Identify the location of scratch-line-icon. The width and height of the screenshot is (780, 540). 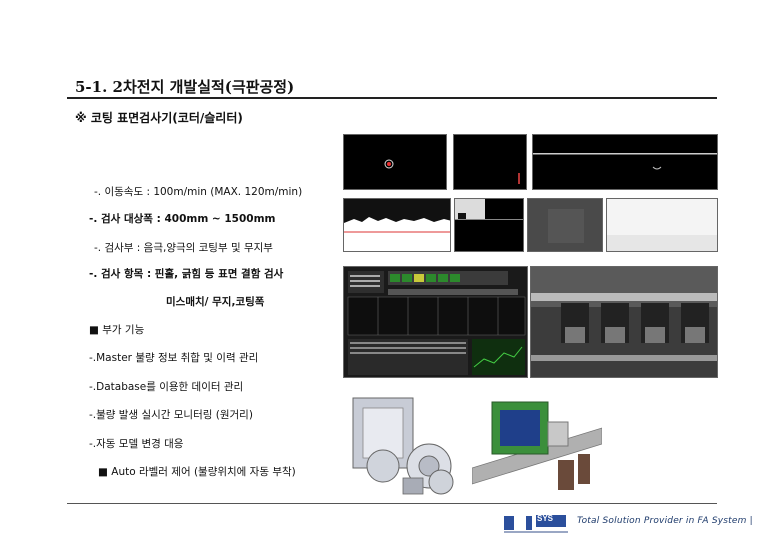
(519, 178).